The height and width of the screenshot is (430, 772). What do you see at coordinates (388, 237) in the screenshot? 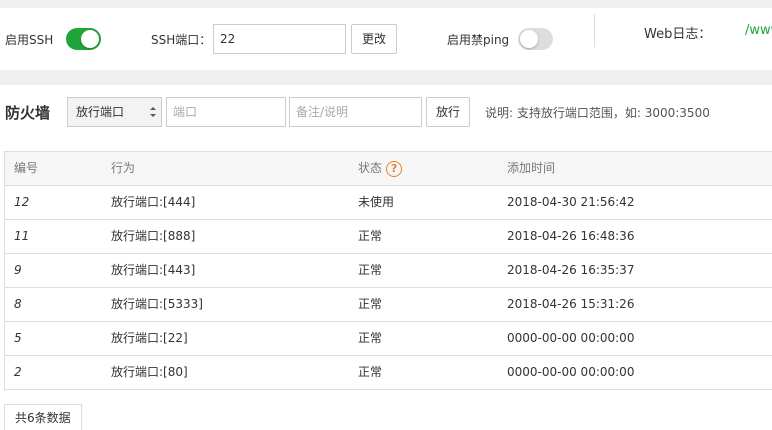
I see `table-row: 11 放行端口:[888] 正常 2018-04-26 16:48:36` at bounding box center [388, 237].